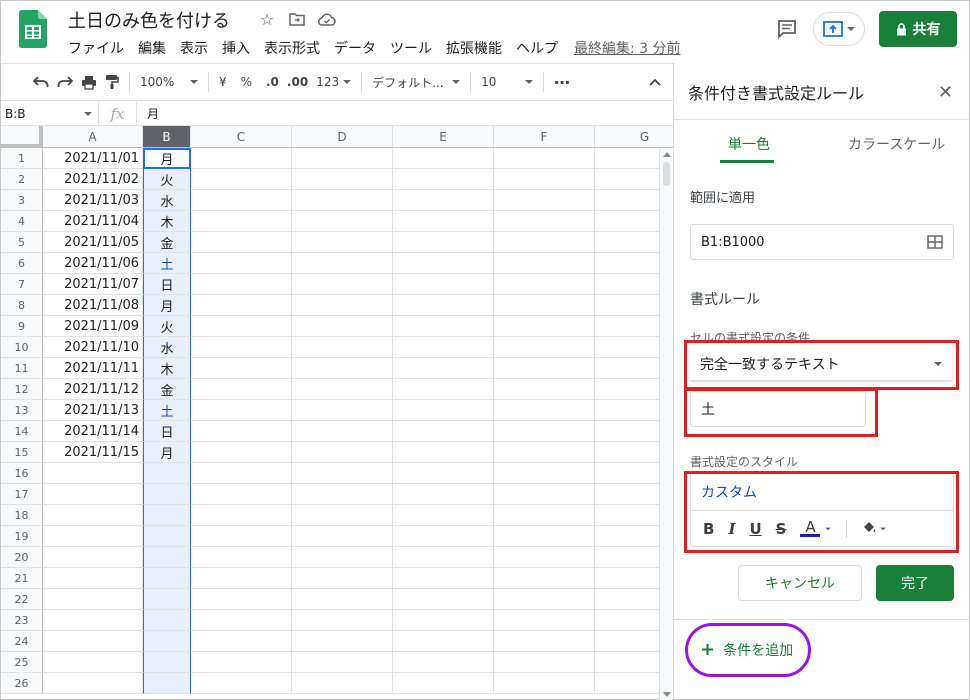 This screenshot has height=700, width=970. What do you see at coordinates (667, 154) in the screenshot?
I see `scroll-up-icon` at bounding box center [667, 154].